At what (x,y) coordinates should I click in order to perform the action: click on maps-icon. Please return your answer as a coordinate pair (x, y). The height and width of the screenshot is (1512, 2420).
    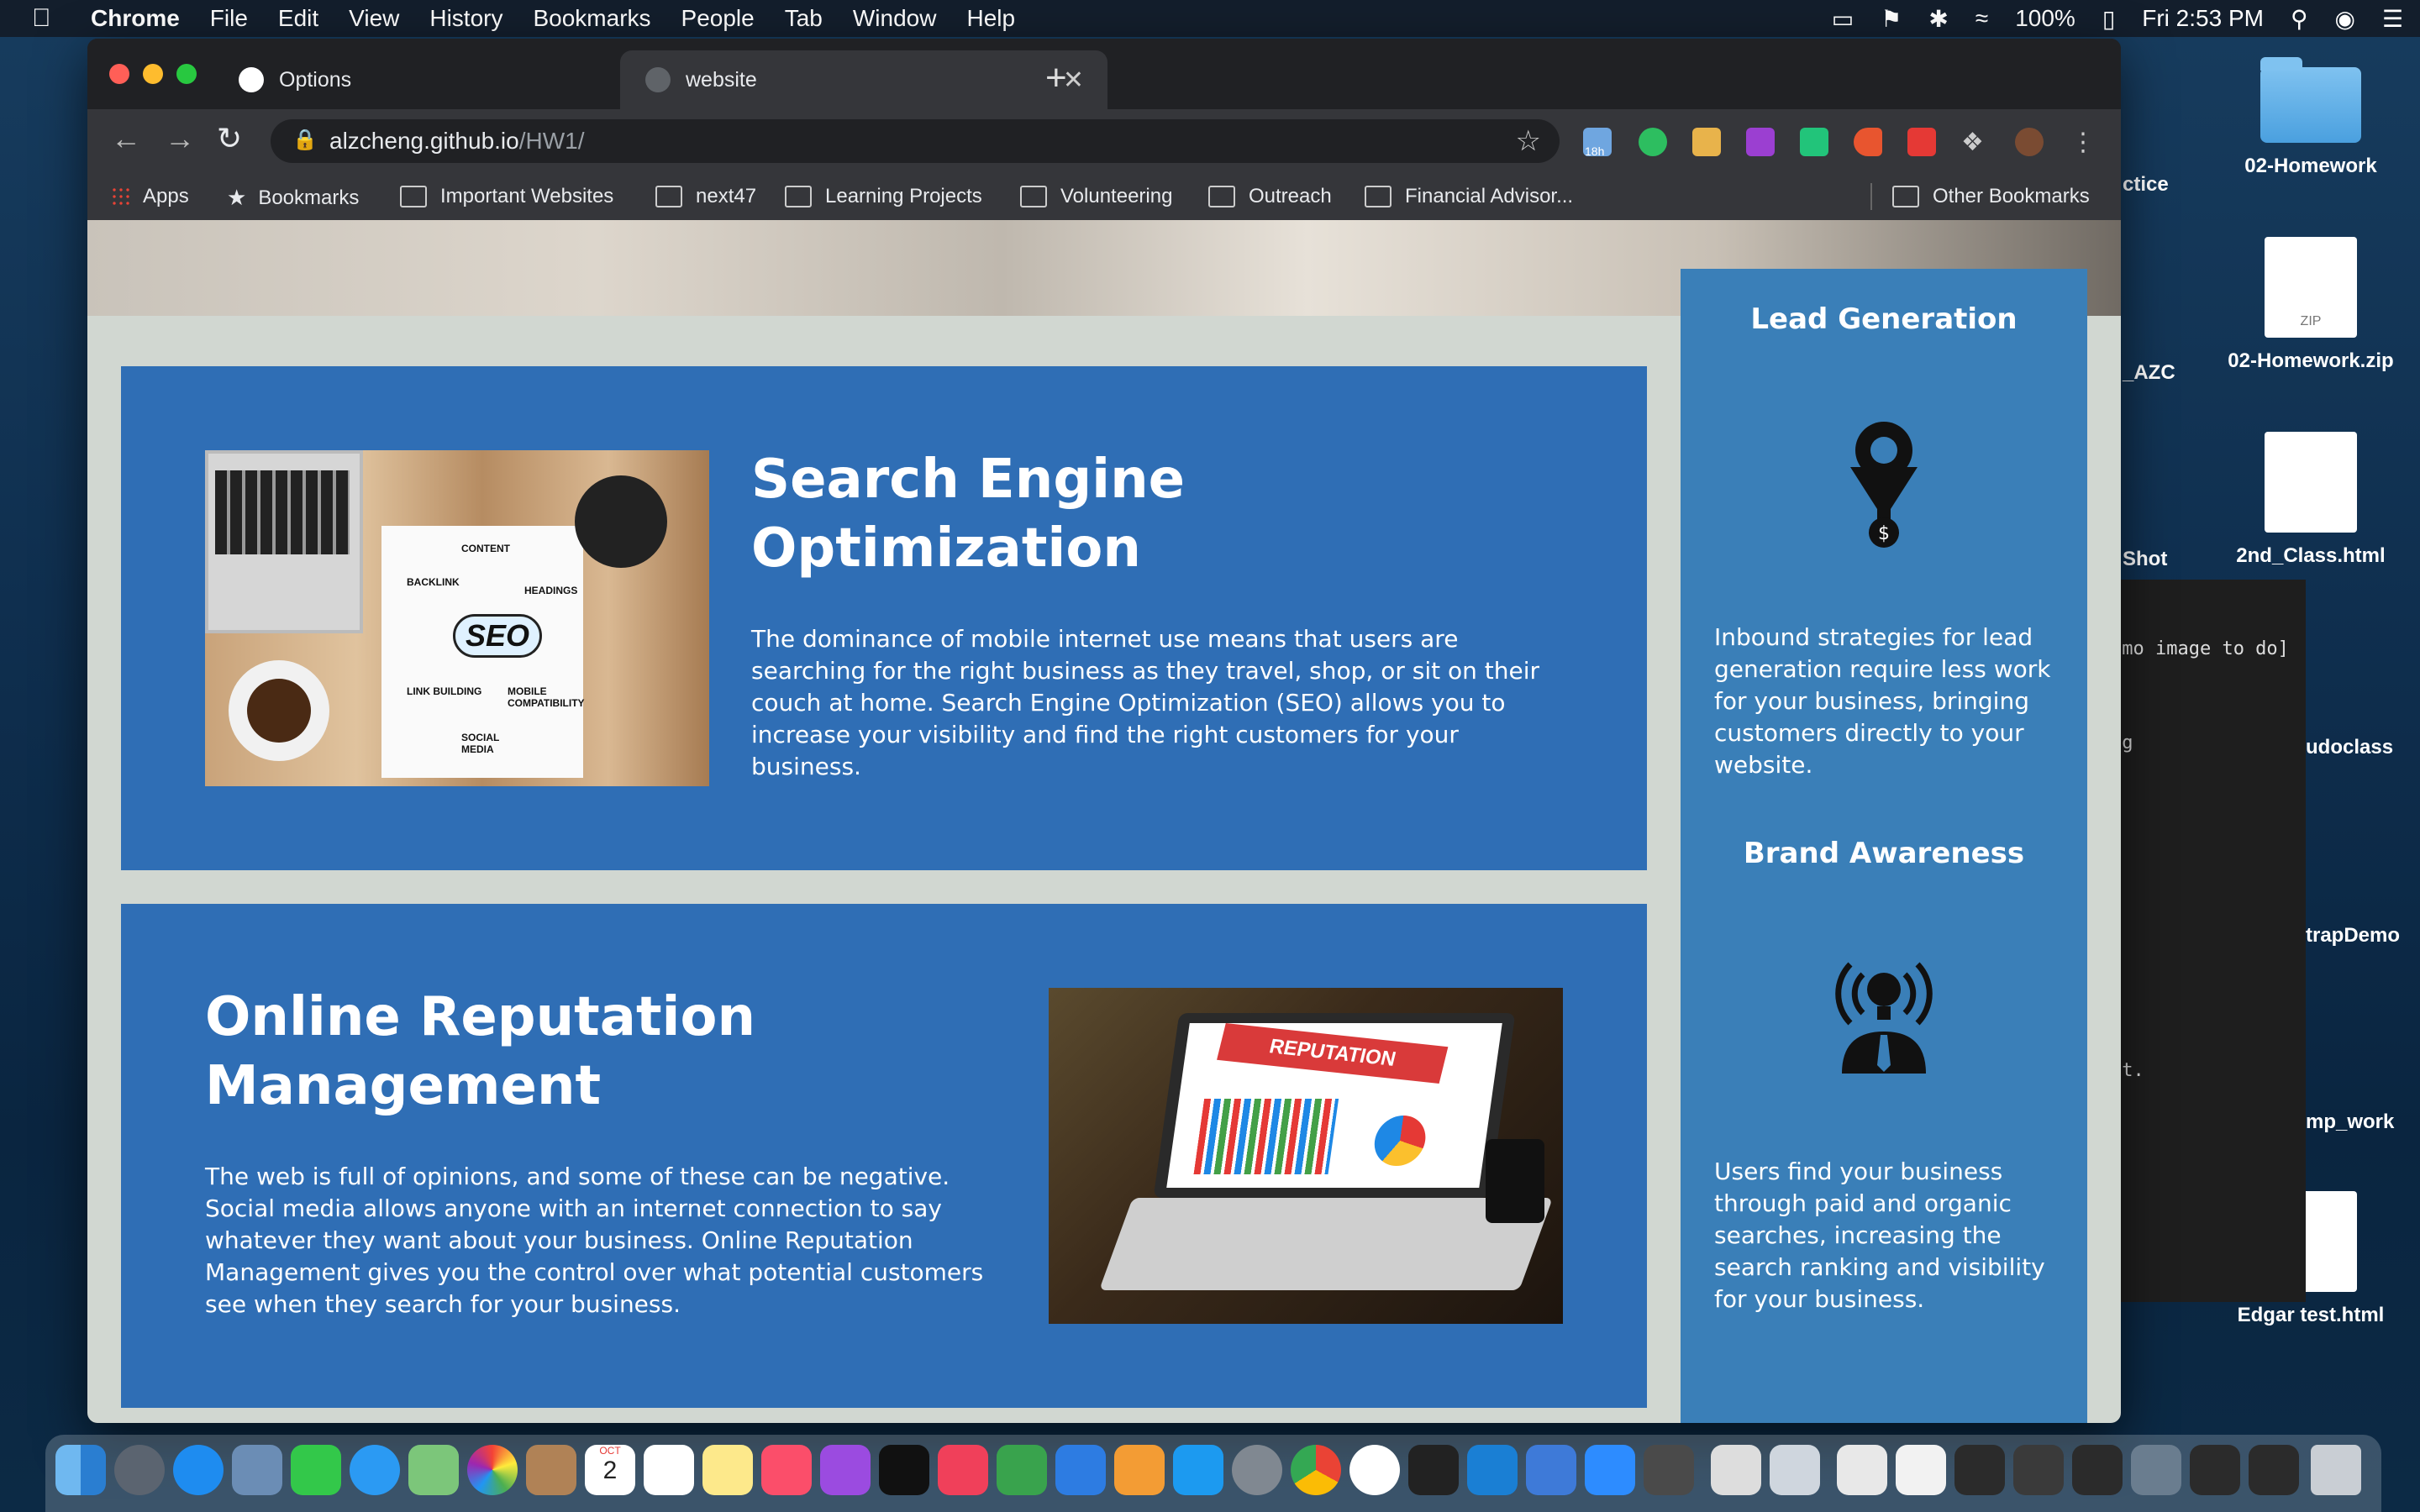
    Looking at the image, I should click on (434, 1470).